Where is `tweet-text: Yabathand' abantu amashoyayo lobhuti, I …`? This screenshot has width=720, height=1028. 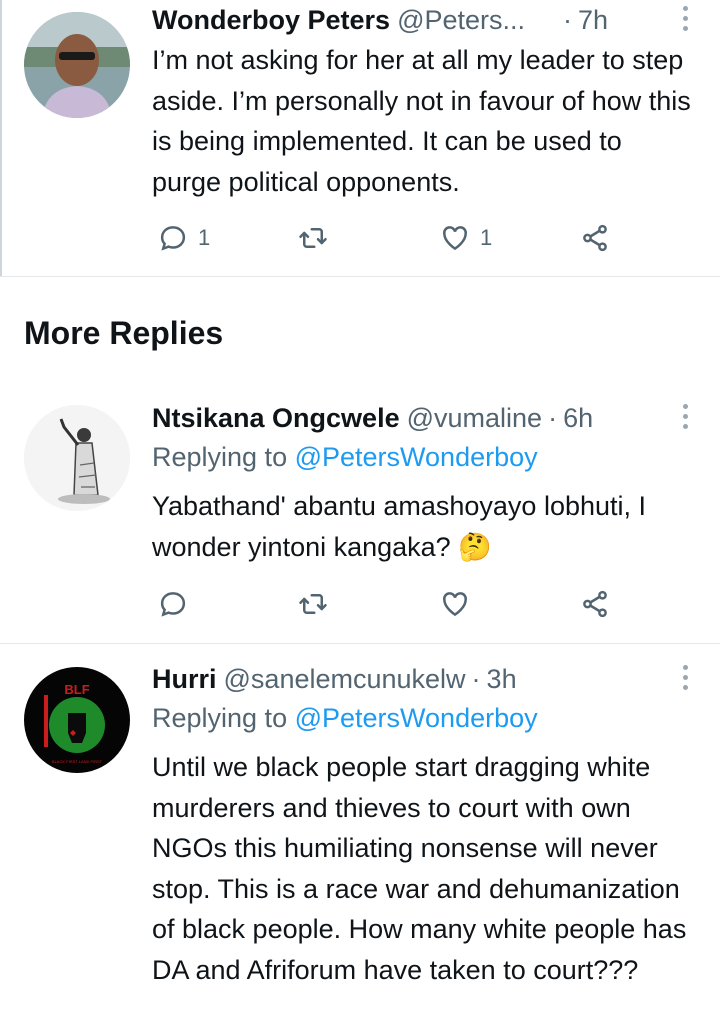
tweet-text: Yabathand' abantu amashoyayo lobhuti, I … is located at coordinates (399, 526).